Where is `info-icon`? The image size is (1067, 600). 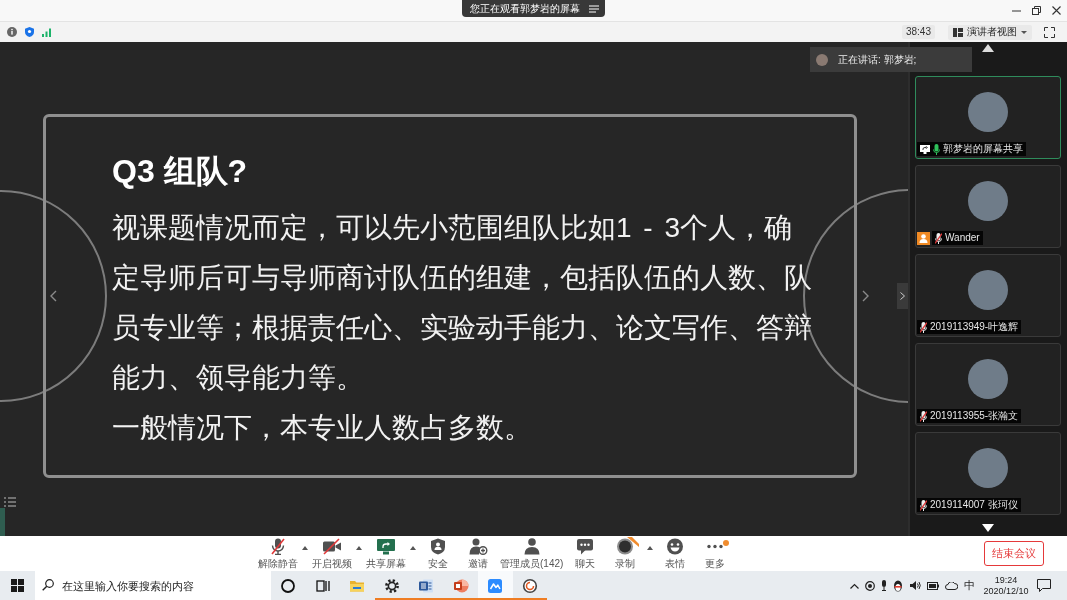
info-icon is located at coordinates (12, 32).